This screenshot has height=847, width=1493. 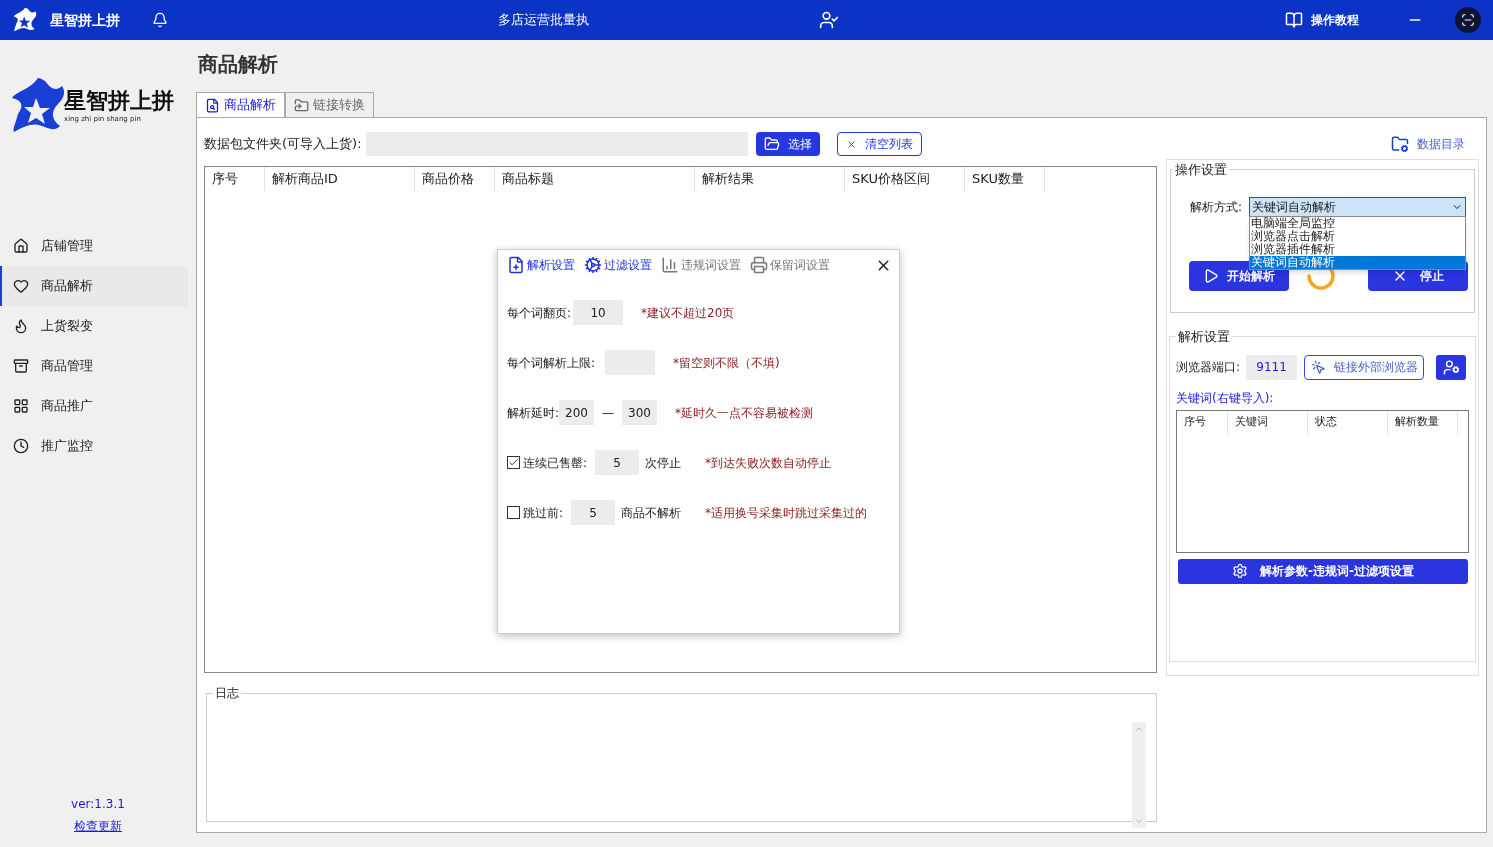 What do you see at coordinates (1216, 207) in the screenshot?
I see `mode-label: 解析方式:` at bounding box center [1216, 207].